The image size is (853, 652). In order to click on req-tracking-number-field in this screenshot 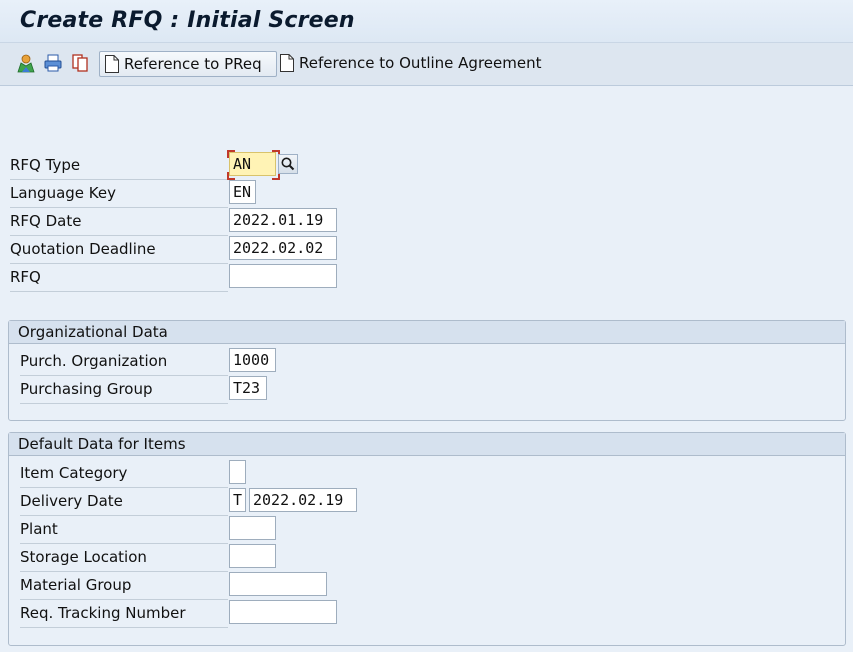, I will do `click(283, 612)`.